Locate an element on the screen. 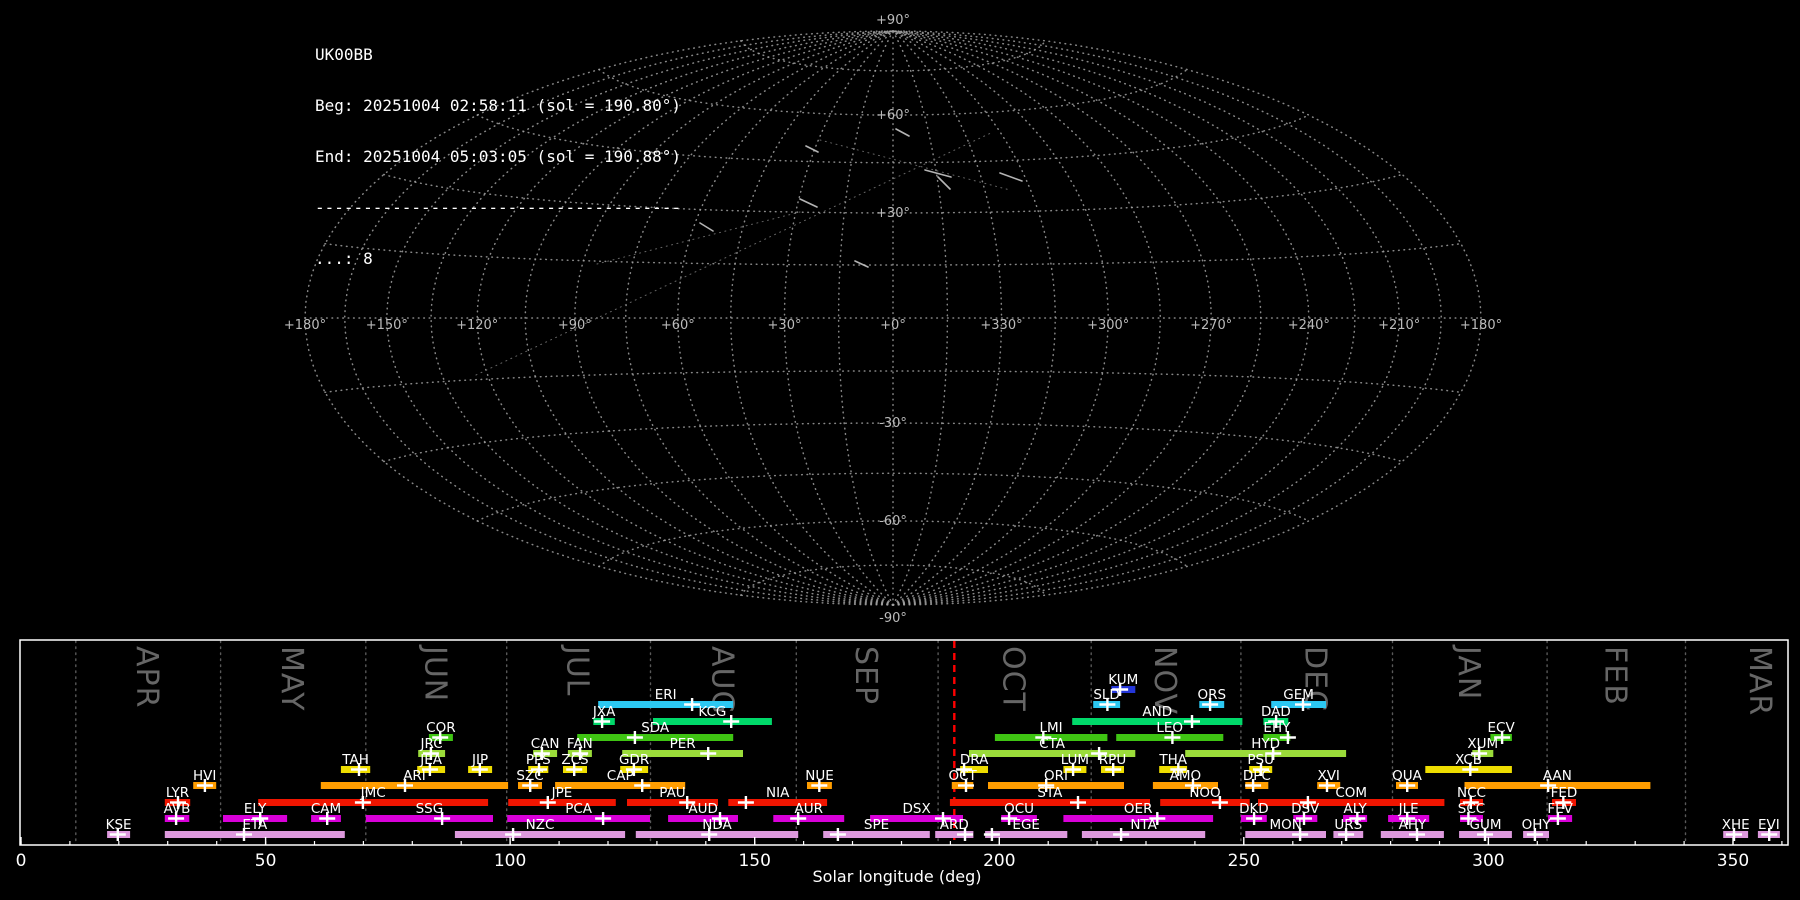 This screenshot has height=900, width=1800. shower-code-label: FED is located at coordinates (1564, 793).